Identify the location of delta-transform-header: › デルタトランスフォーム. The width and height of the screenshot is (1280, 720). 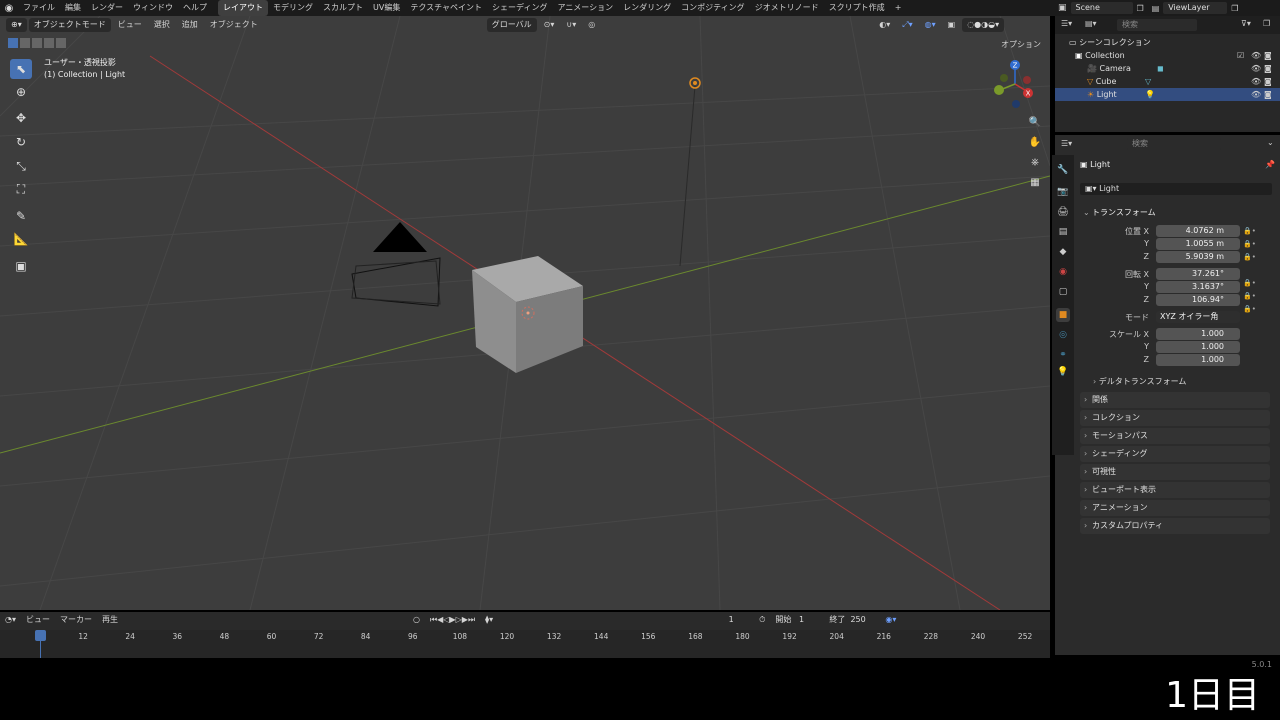
(1139, 381).